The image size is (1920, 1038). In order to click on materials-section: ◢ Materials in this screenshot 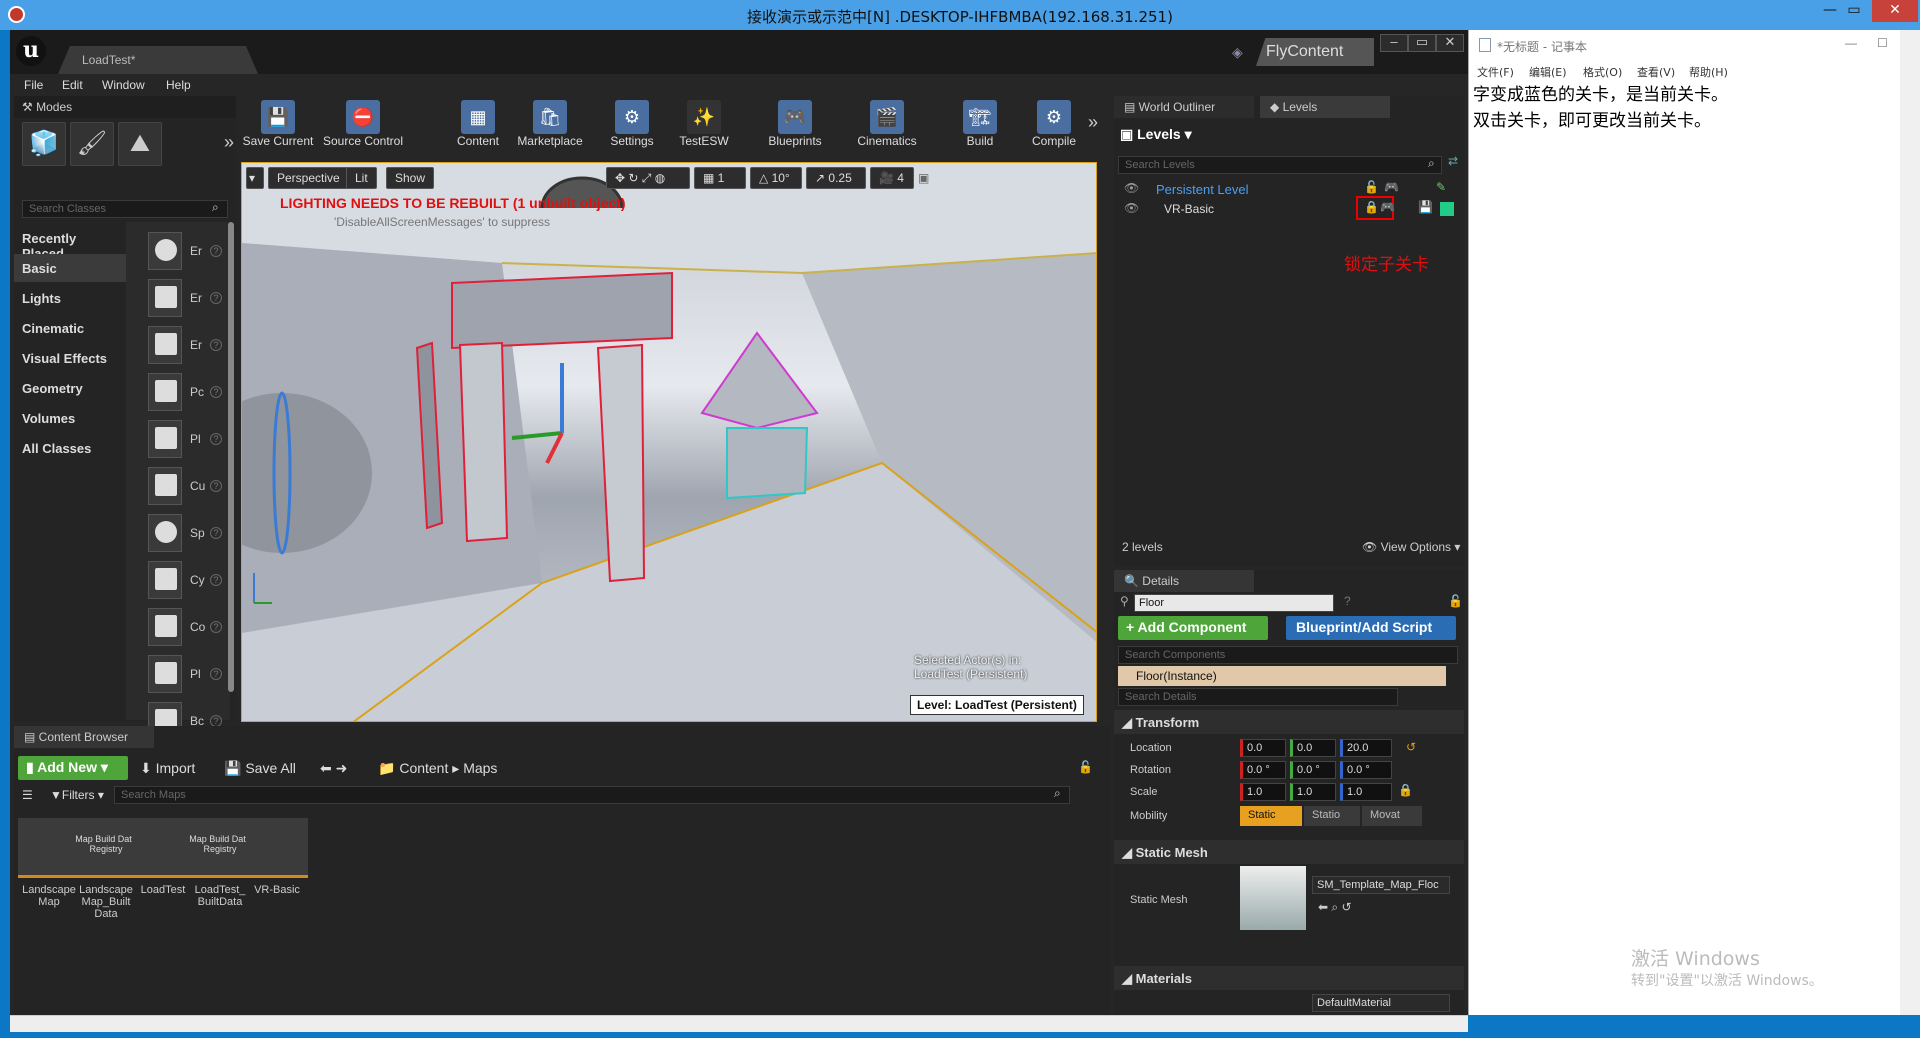, I will do `click(1289, 978)`.